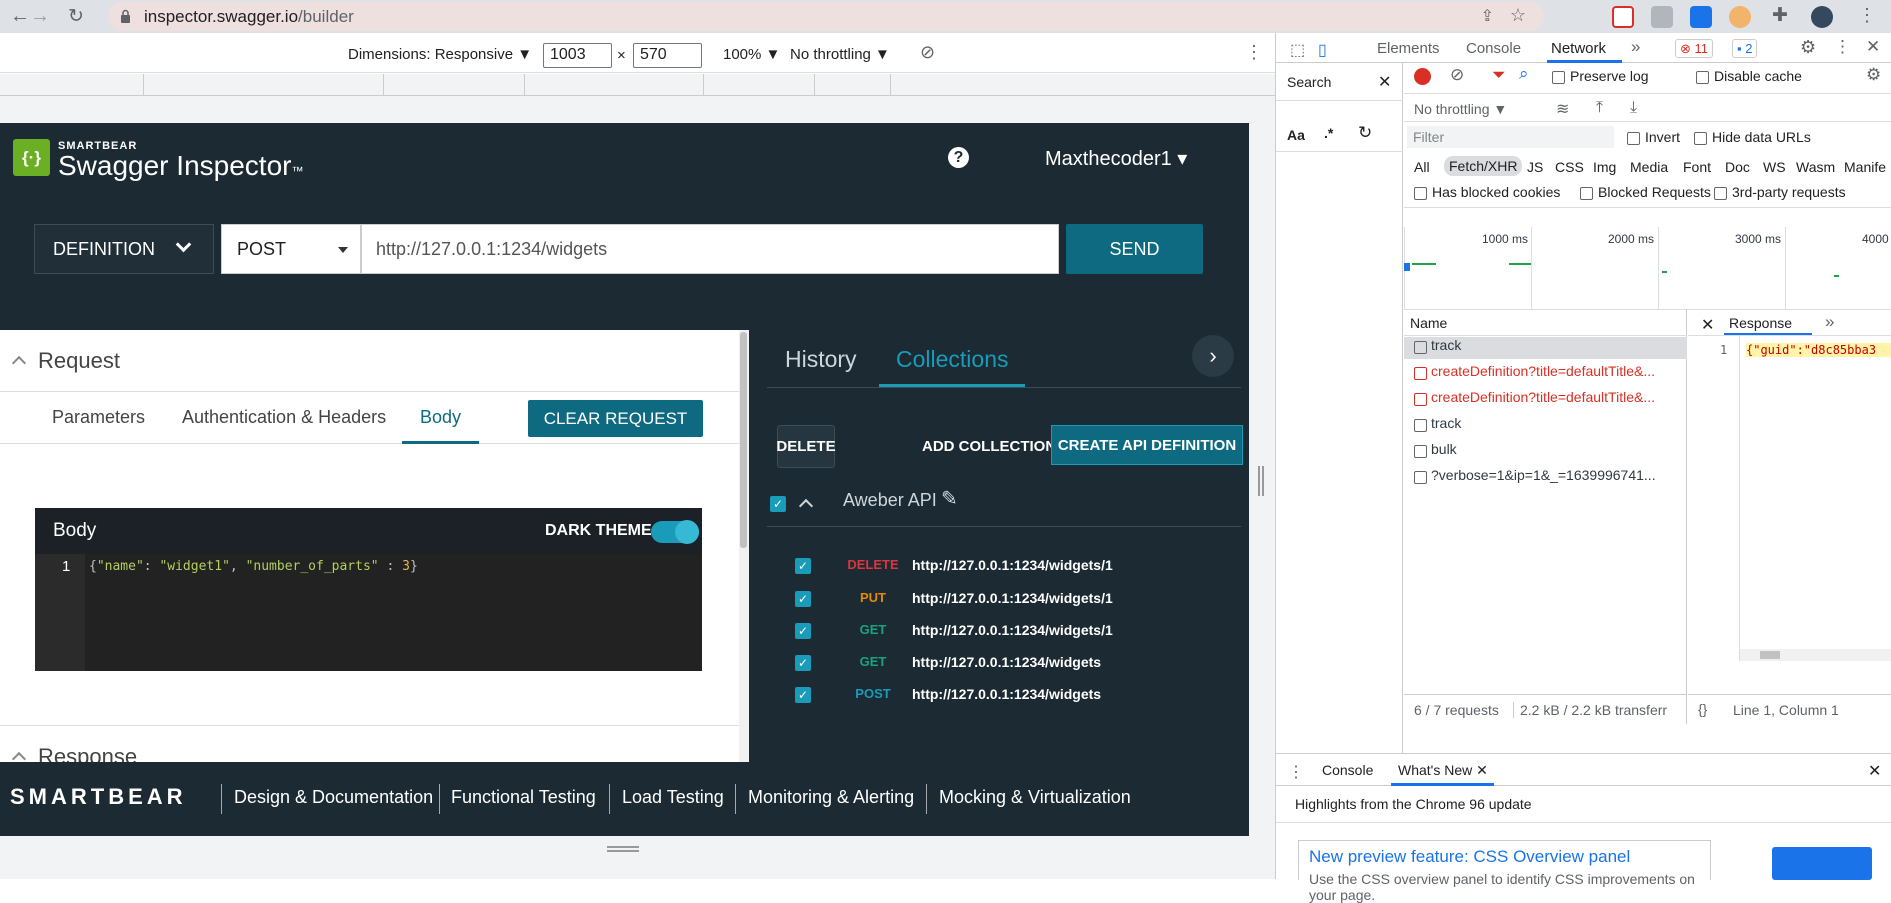 The height and width of the screenshot is (903, 1891). What do you see at coordinates (1569, 167) in the screenshot?
I see `type-css: CSS` at bounding box center [1569, 167].